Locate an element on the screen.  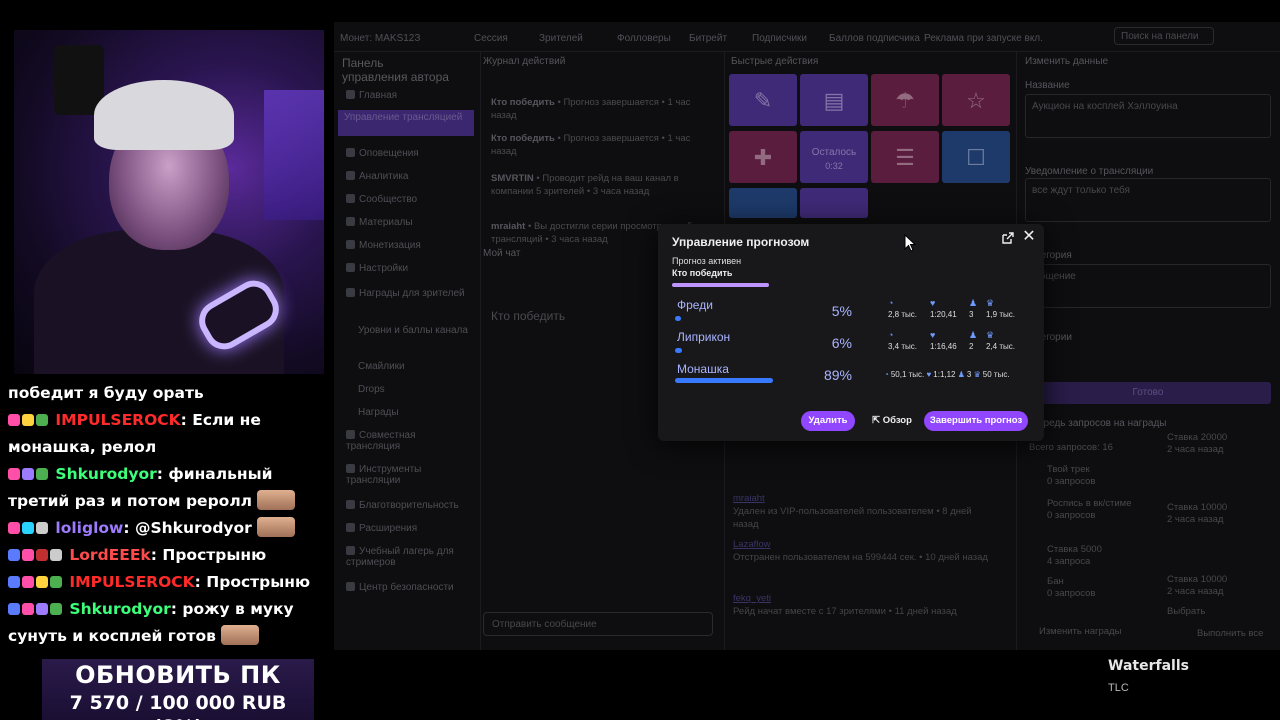
chat-username: loliglow is located at coordinates (89, 528).